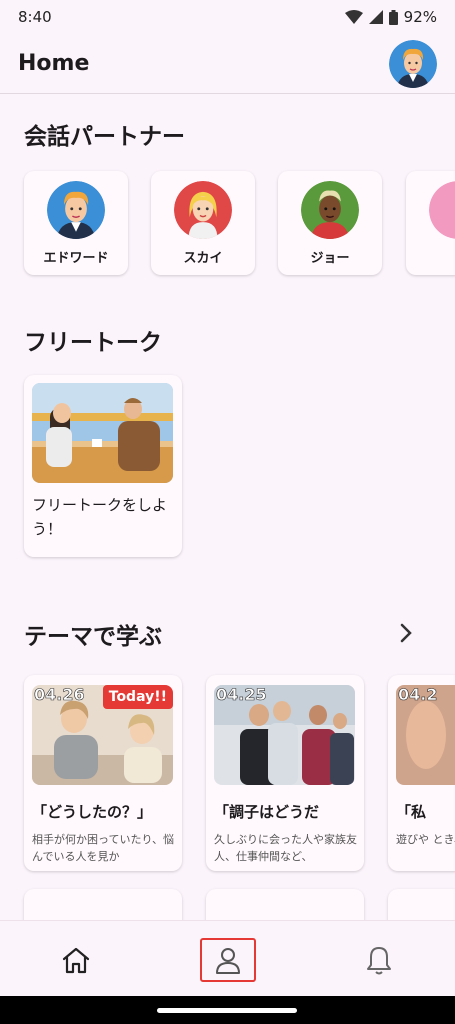 The height and width of the screenshot is (1024, 455). What do you see at coordinates (227, 64) in the screenshot?
I see `app-bar: Home` at bounding box center [227, 64].